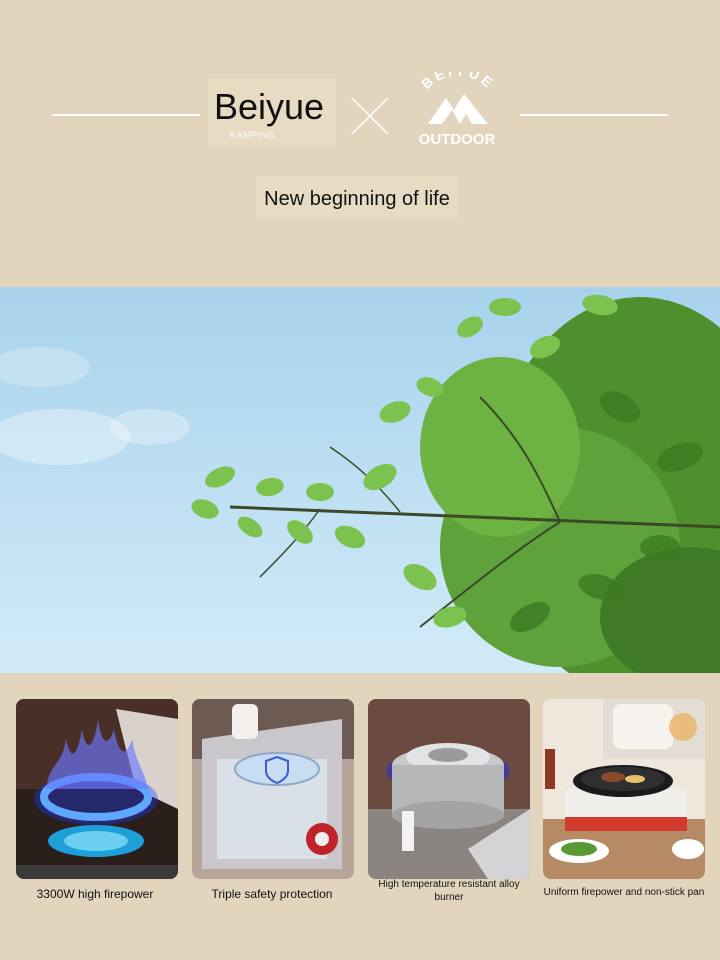 The width and height of the screenshot is (720, 960). Describe the element at coordinates (594, 115) in the screenshot. I see `right-divider` at that location.